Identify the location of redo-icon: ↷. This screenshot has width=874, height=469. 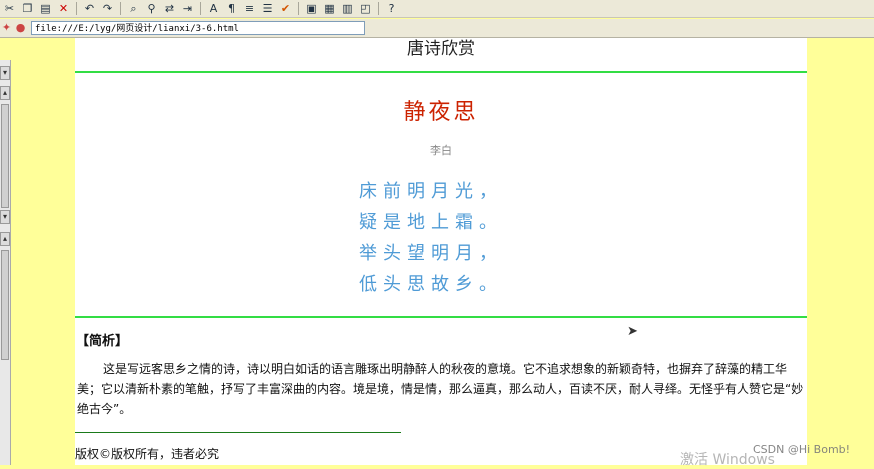
(107, 9).